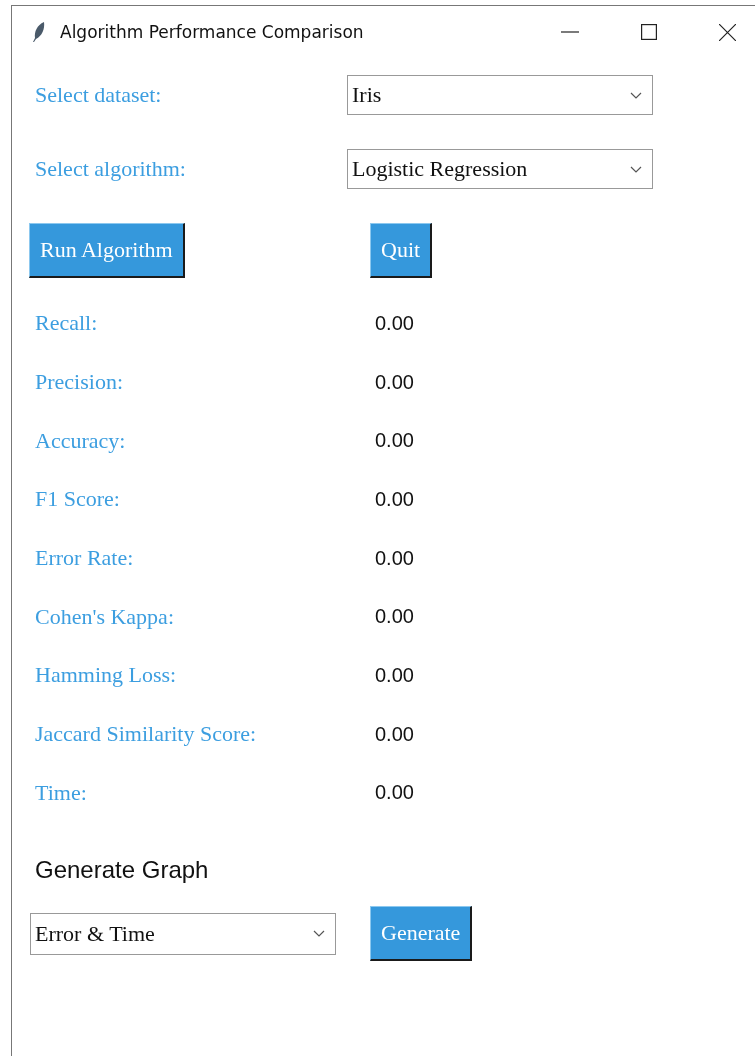 Image resolution: width=755 pixels, height=1056 pixels. I want to click on metric-label: Precision:, so click(79, 382).